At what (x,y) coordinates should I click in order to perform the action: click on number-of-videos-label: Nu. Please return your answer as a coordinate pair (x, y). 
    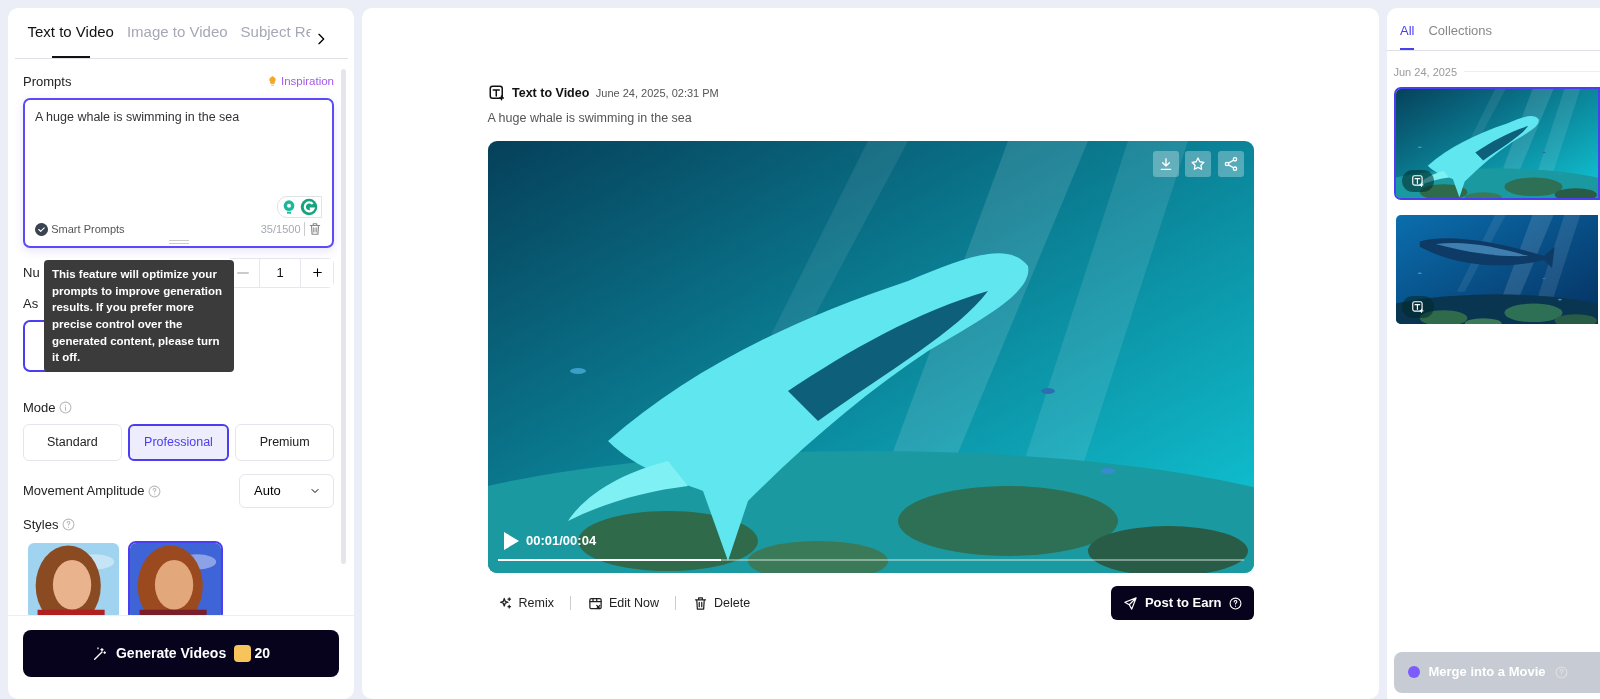
    Looking at the image, I should click on (31, 272).